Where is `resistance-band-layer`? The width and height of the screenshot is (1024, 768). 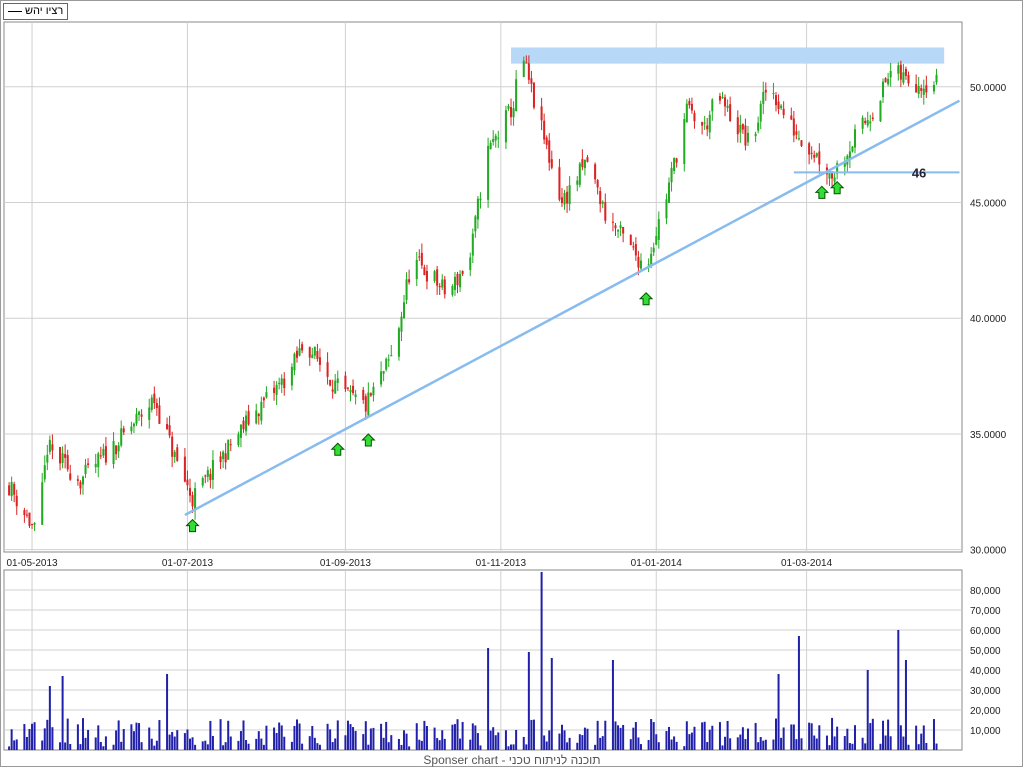 resistance-band-layer is located at coordinates (728, 55).